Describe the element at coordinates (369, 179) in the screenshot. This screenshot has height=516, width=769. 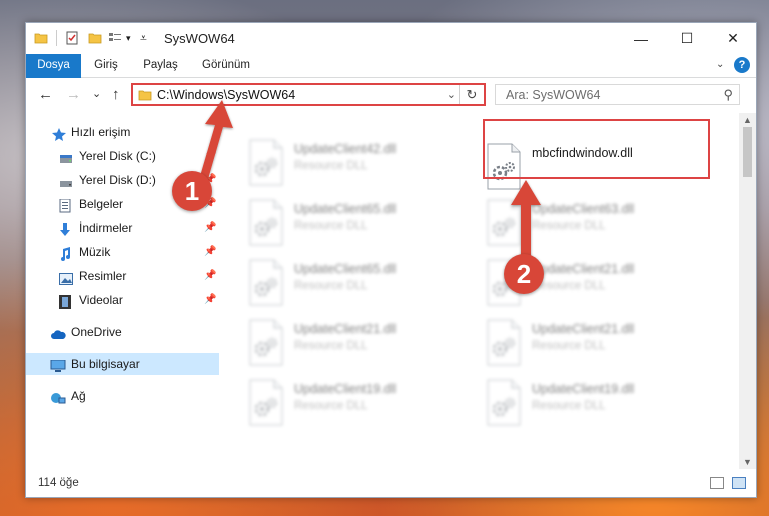
I see `annotation-arrows` at that location.